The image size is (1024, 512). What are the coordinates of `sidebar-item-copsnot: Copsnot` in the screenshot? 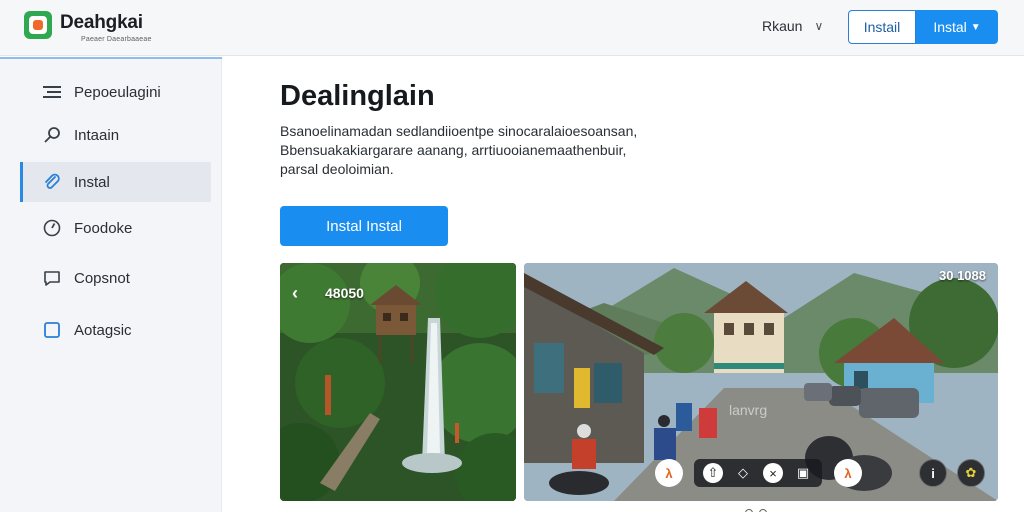 It's located at (115, 278).